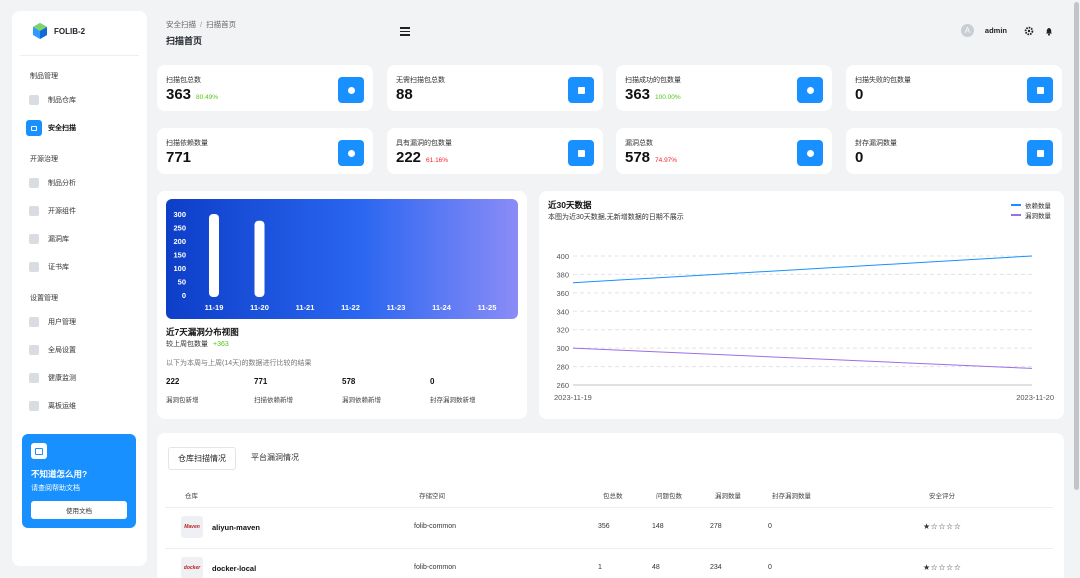  I want to click on table-tabs: 仓库扫描情况 平台漏洞情况, so click(241, 458).